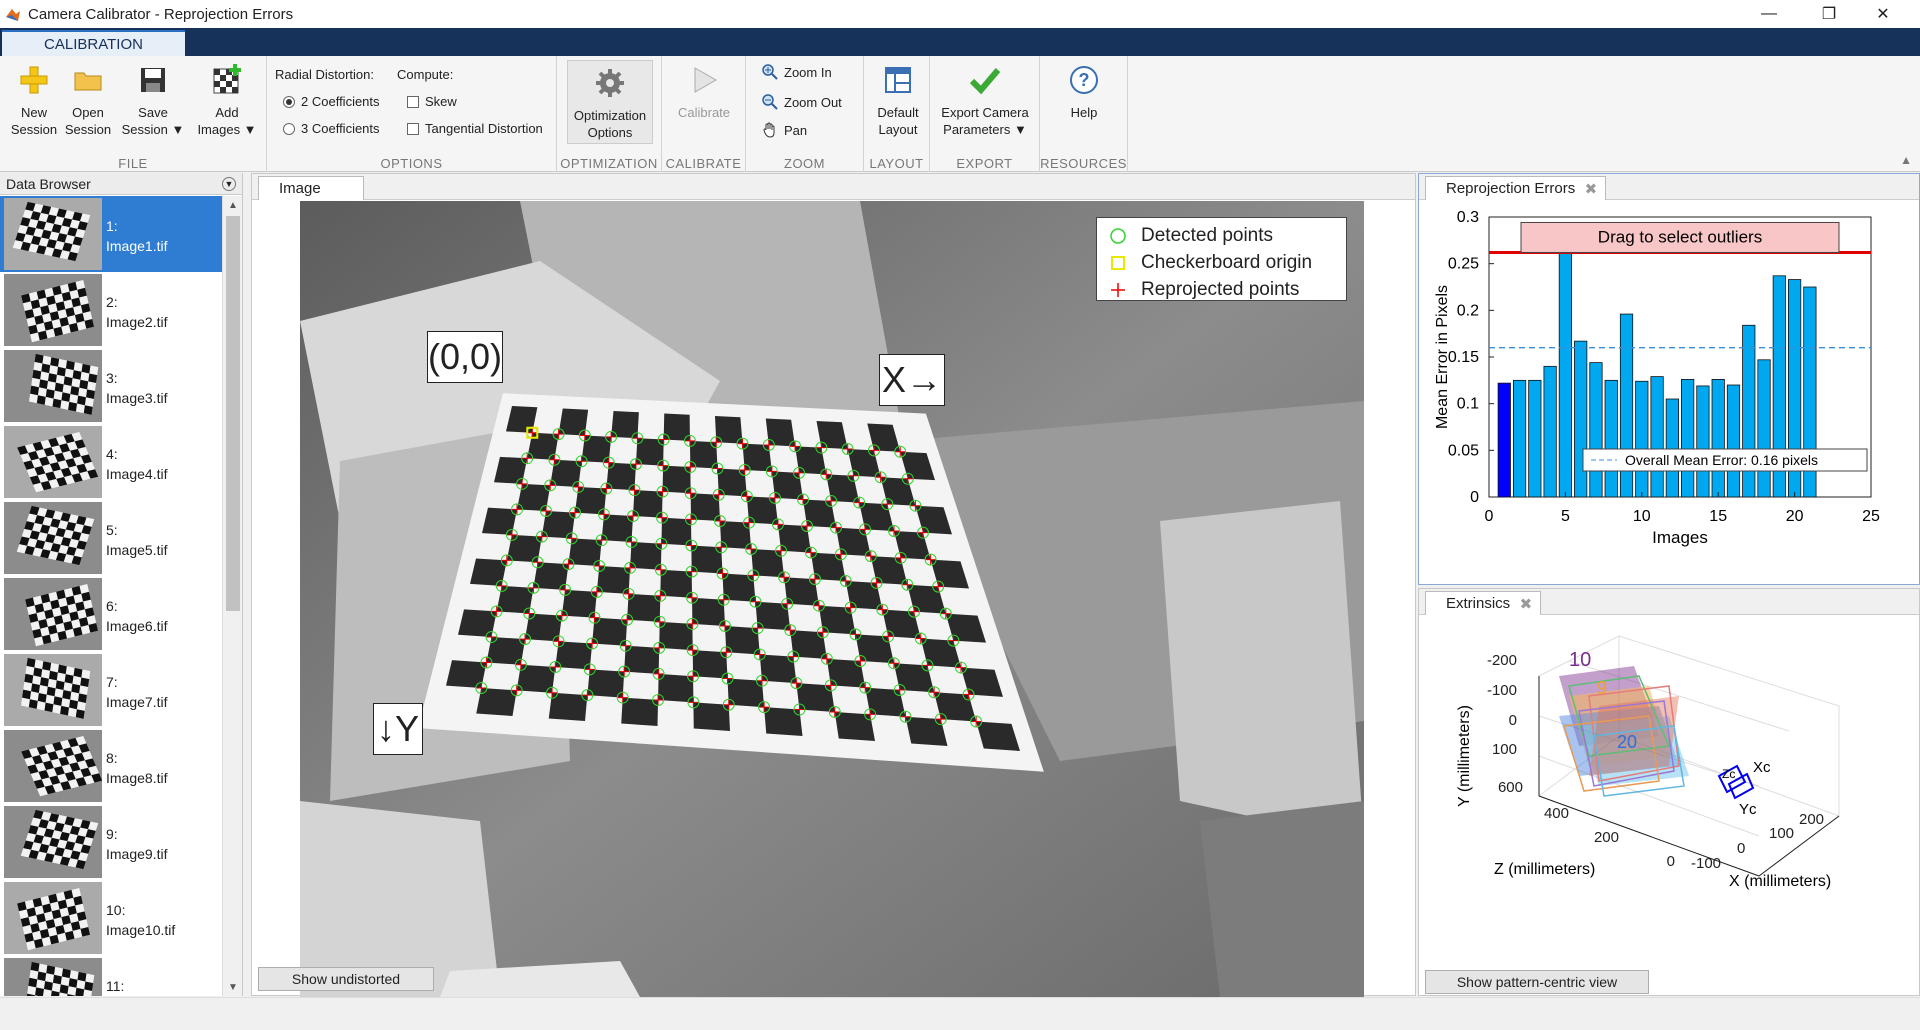  I want to click on show-undistorted-button: Show undistorted, so click(346, 979).